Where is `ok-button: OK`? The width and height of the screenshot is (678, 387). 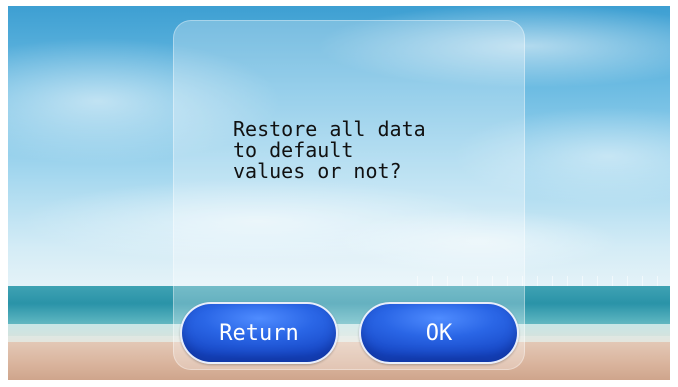 ok-button: OK is located at coordinates (439, 333).